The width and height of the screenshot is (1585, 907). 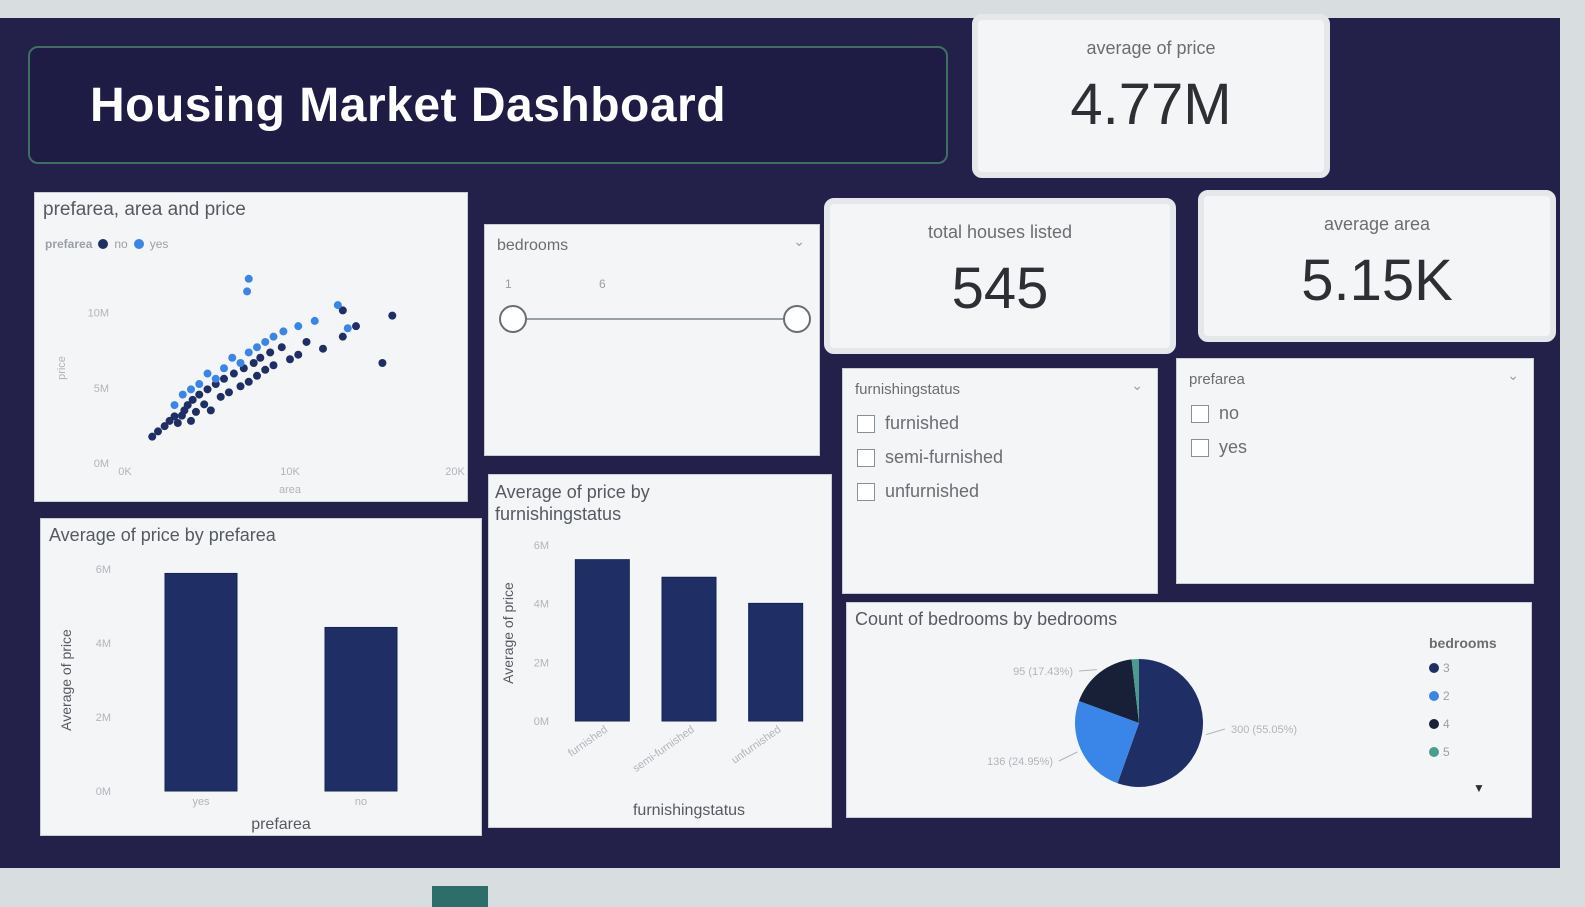 What do you see at coordinates (98, 314) in the screenshot?
I see `y-tick-label: 10M` at bounding box center [98, 314].